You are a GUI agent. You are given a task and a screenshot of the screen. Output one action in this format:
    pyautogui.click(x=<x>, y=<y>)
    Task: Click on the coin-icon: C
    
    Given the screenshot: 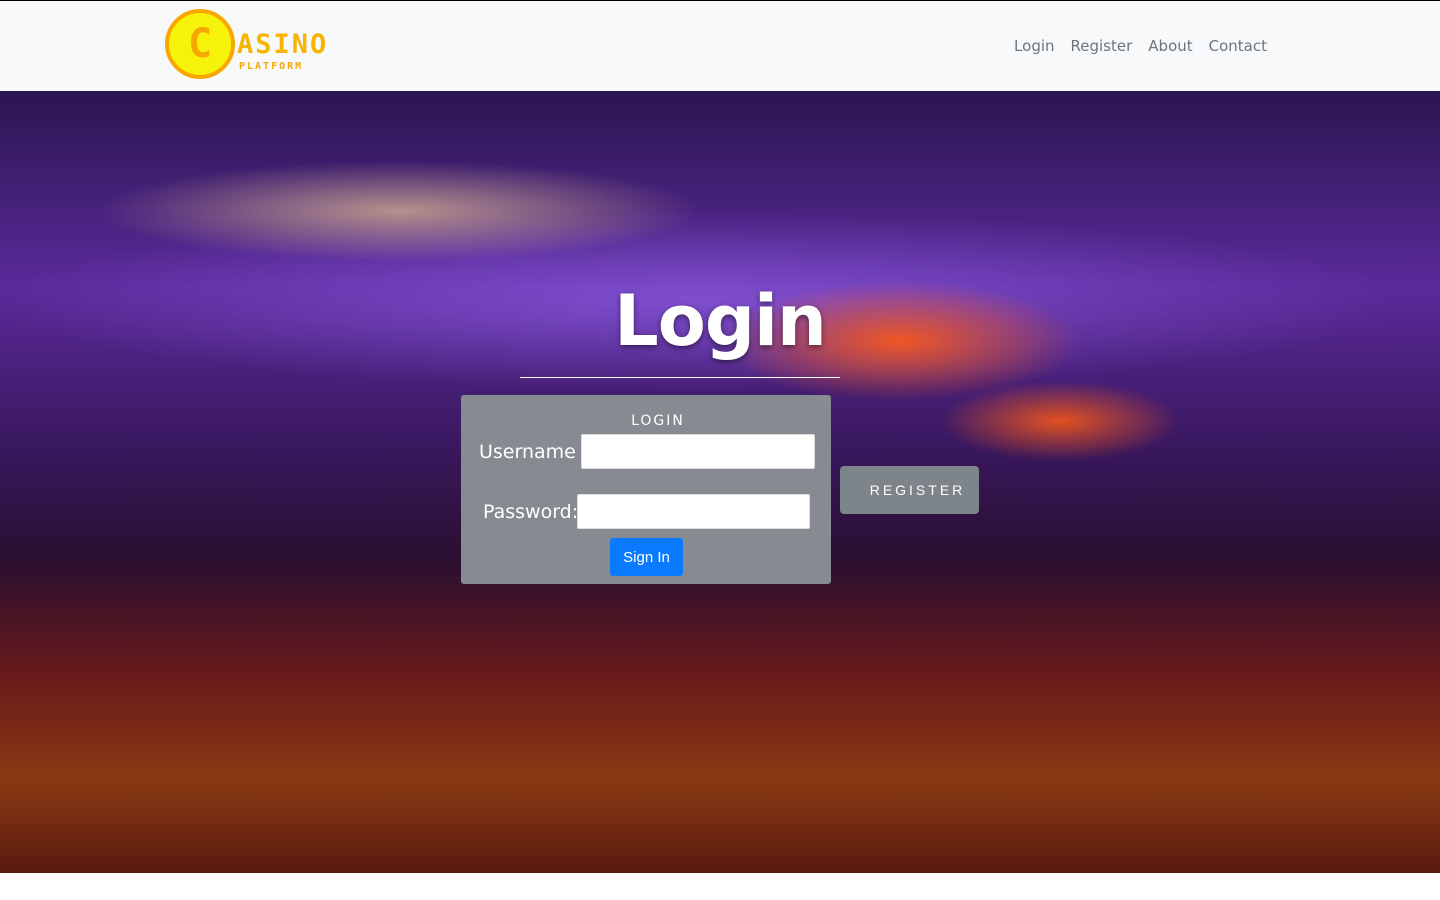 What is the action you would take?
    pyautogui.click(x=200, y=44)
    